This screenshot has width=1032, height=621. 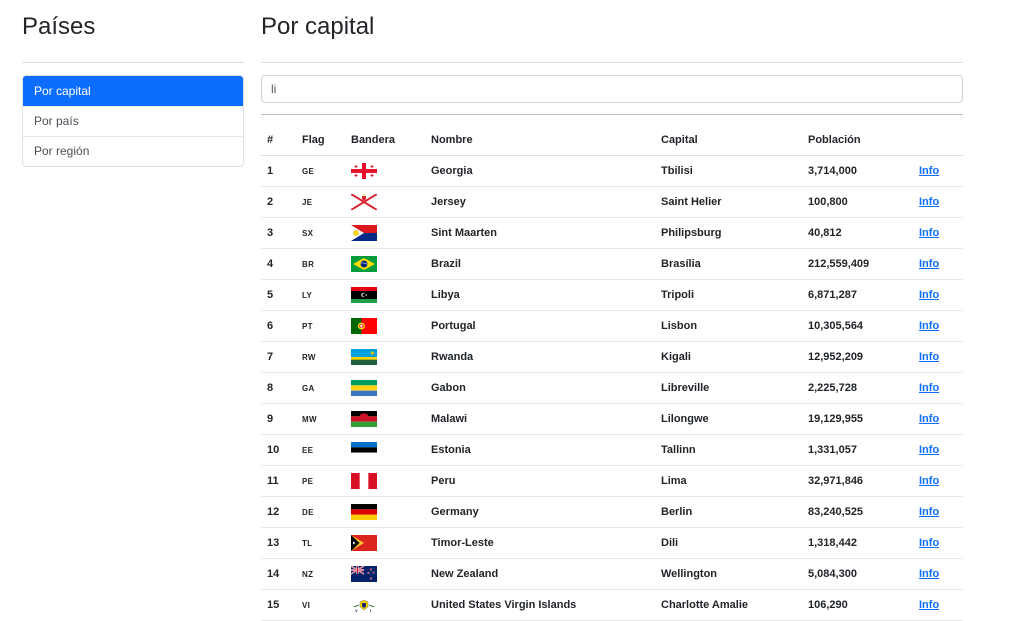 What do you see at coordinates (133, 151) in the screenshot?
I see `menu-item-por-region: Por región` at bounding box center [133, 151].